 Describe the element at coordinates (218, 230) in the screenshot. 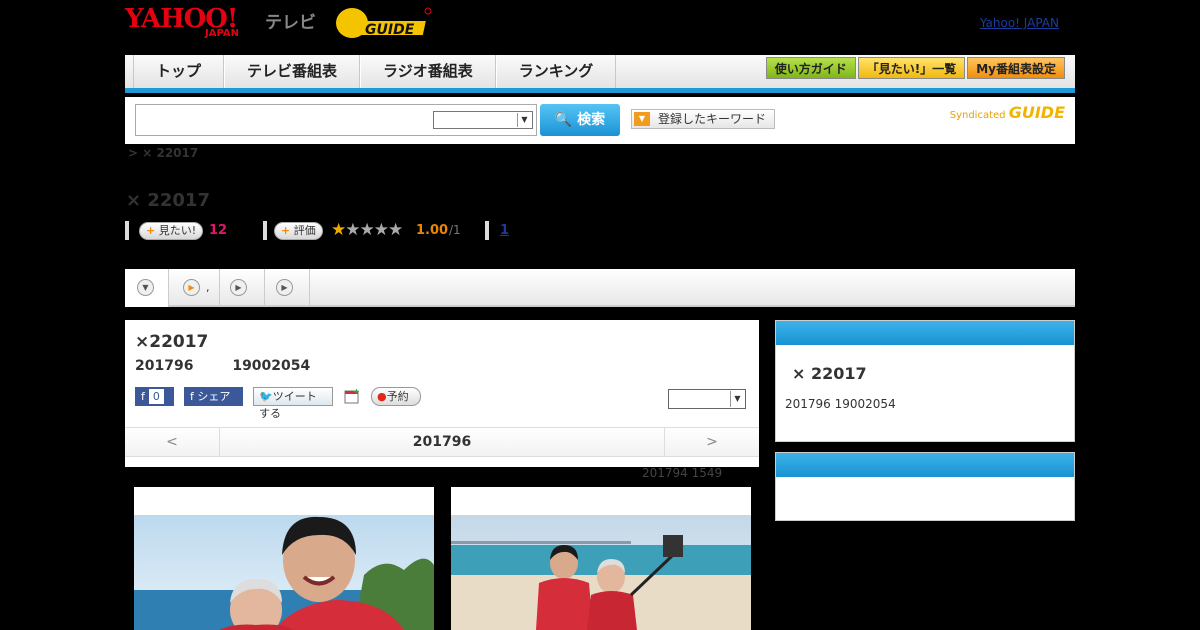

I see `want-count: 12` at that location.